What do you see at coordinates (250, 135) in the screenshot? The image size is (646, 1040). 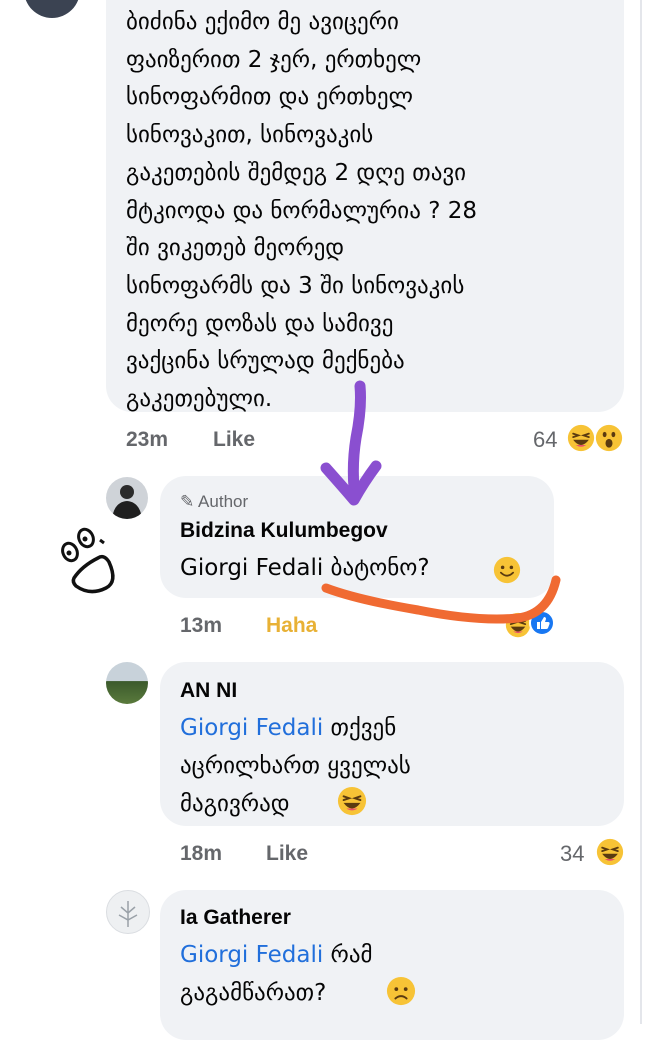 I see `comment-line: სინოვაკით, სინოვაკის` at bounding box center [250, 135].